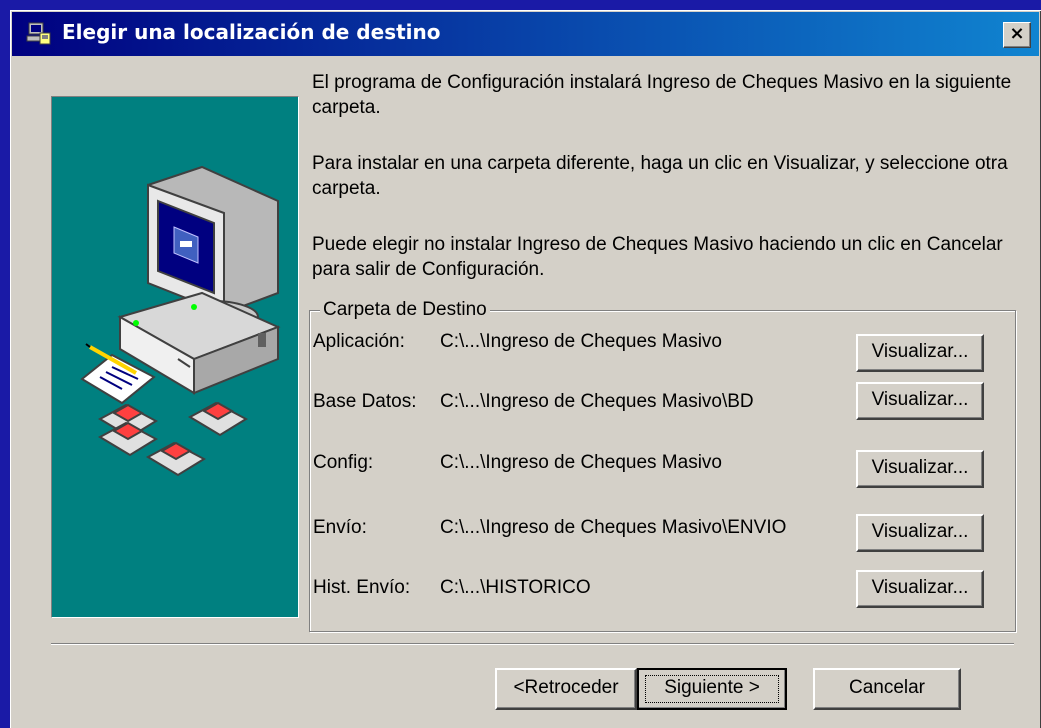 This screenshot has width=1041, height=728. What do you see at coordinates (566, 689) in the screenshot?
I see `back-button: <Retroceder` at bounding box center [566, 689].